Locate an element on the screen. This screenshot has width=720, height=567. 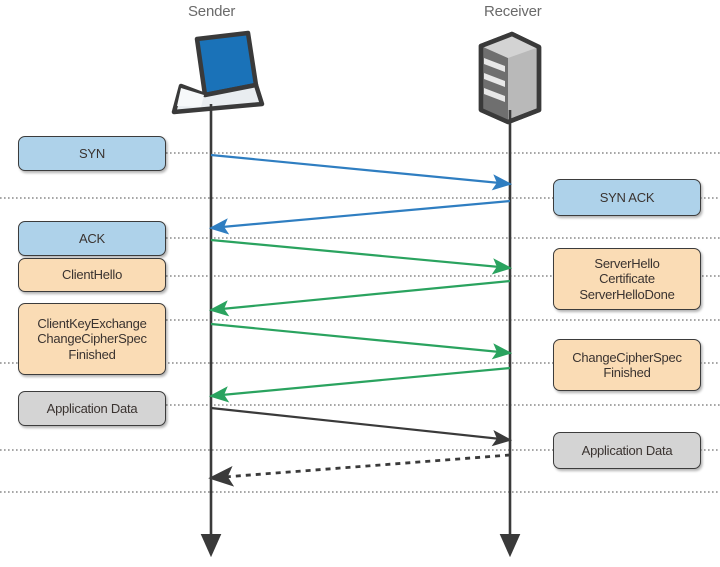
arrow-clientkeyexchange is located at coordinates (361, 341).